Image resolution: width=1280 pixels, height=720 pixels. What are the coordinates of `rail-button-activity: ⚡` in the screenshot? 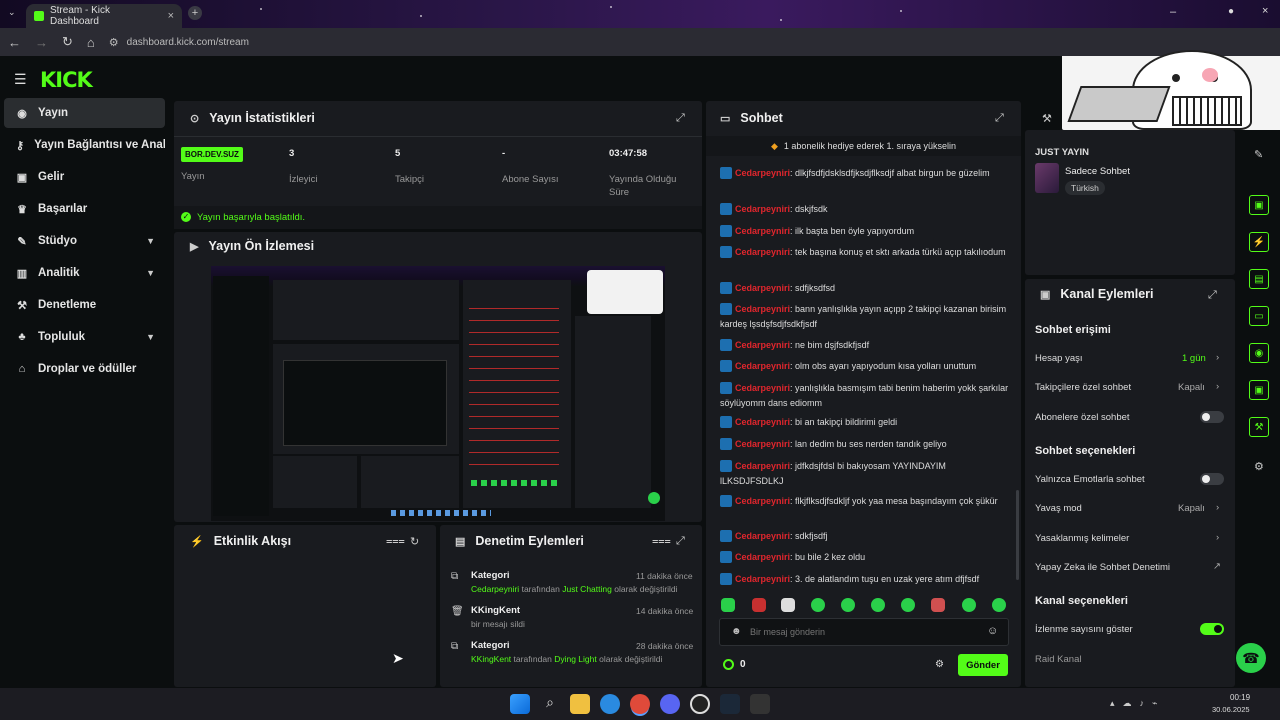 It's located at (1259, 242).